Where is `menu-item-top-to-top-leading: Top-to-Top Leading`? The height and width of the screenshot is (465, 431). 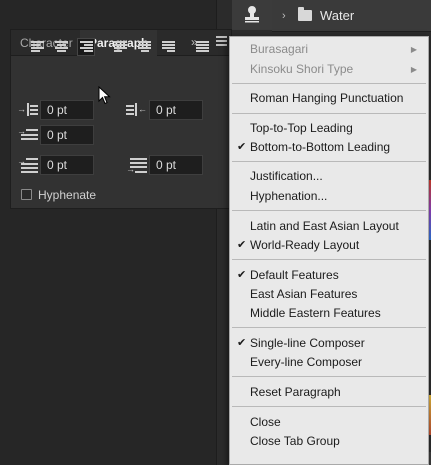 menu-item-top-to-top-leading: Top-to-Top Leading is located at coordinates (329, 128).